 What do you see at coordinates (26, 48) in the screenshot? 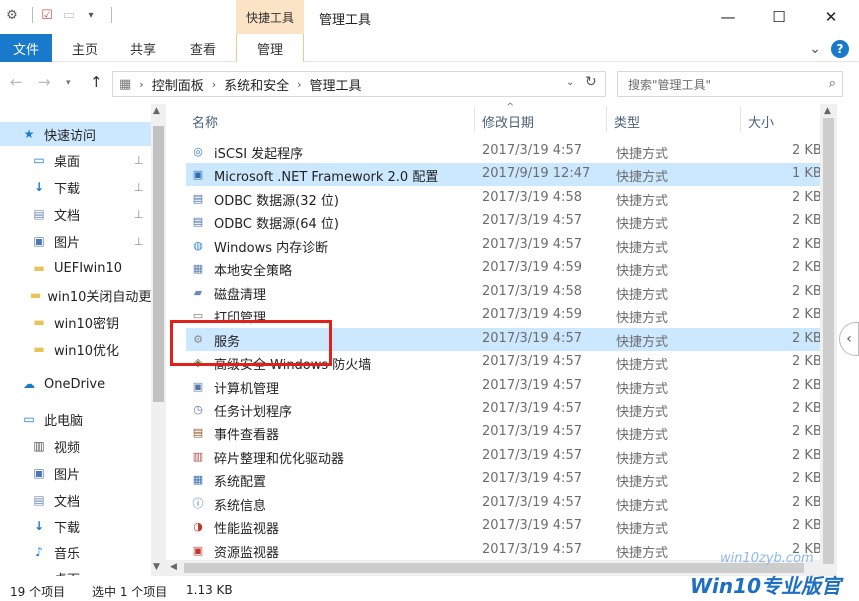
I see `tab-file: 文件` at bounding box center [26, 48].